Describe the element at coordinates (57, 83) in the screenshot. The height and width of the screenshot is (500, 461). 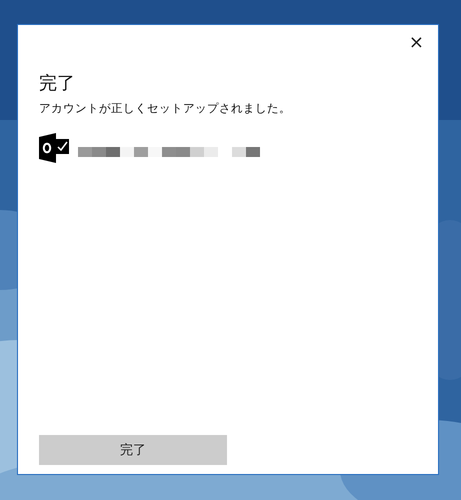
I see `dialog-title: 完了` at that location.